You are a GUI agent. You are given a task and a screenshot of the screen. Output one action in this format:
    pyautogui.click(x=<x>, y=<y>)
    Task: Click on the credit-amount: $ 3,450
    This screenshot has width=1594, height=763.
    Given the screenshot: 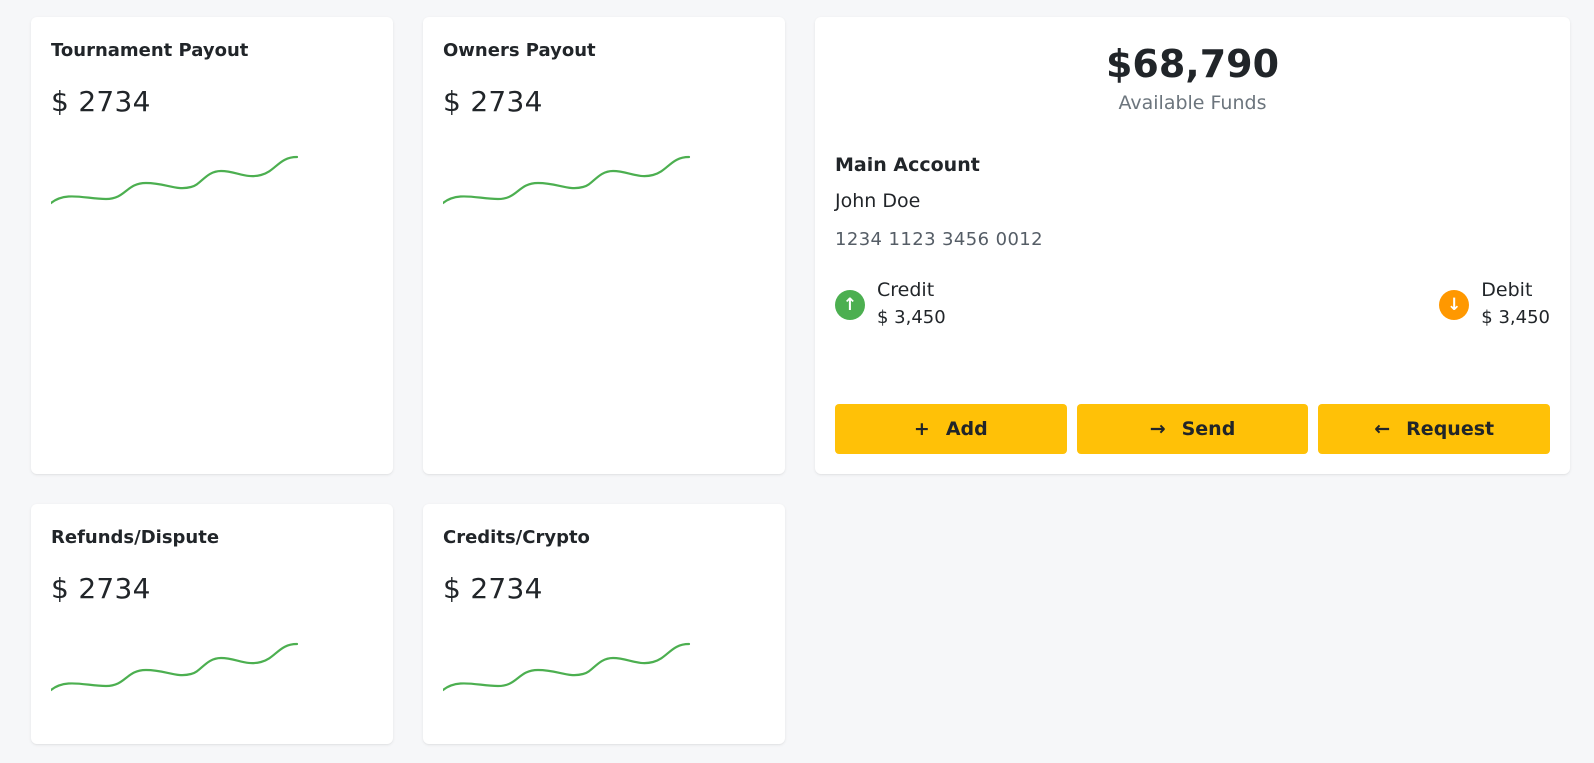 What is the action you would take?
    pyautogui.click(x=911, y=317)
    